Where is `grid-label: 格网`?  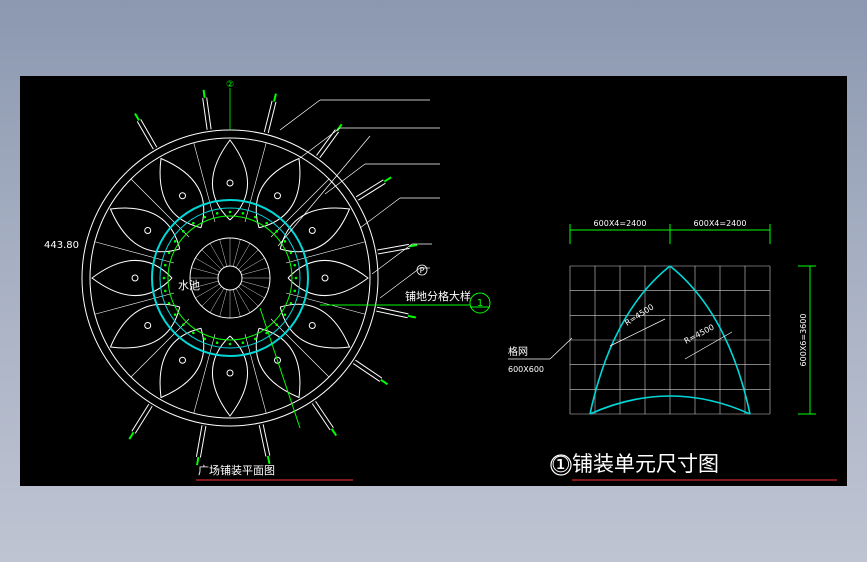 grid-label: 格网 is located at coordinates (518, 351).